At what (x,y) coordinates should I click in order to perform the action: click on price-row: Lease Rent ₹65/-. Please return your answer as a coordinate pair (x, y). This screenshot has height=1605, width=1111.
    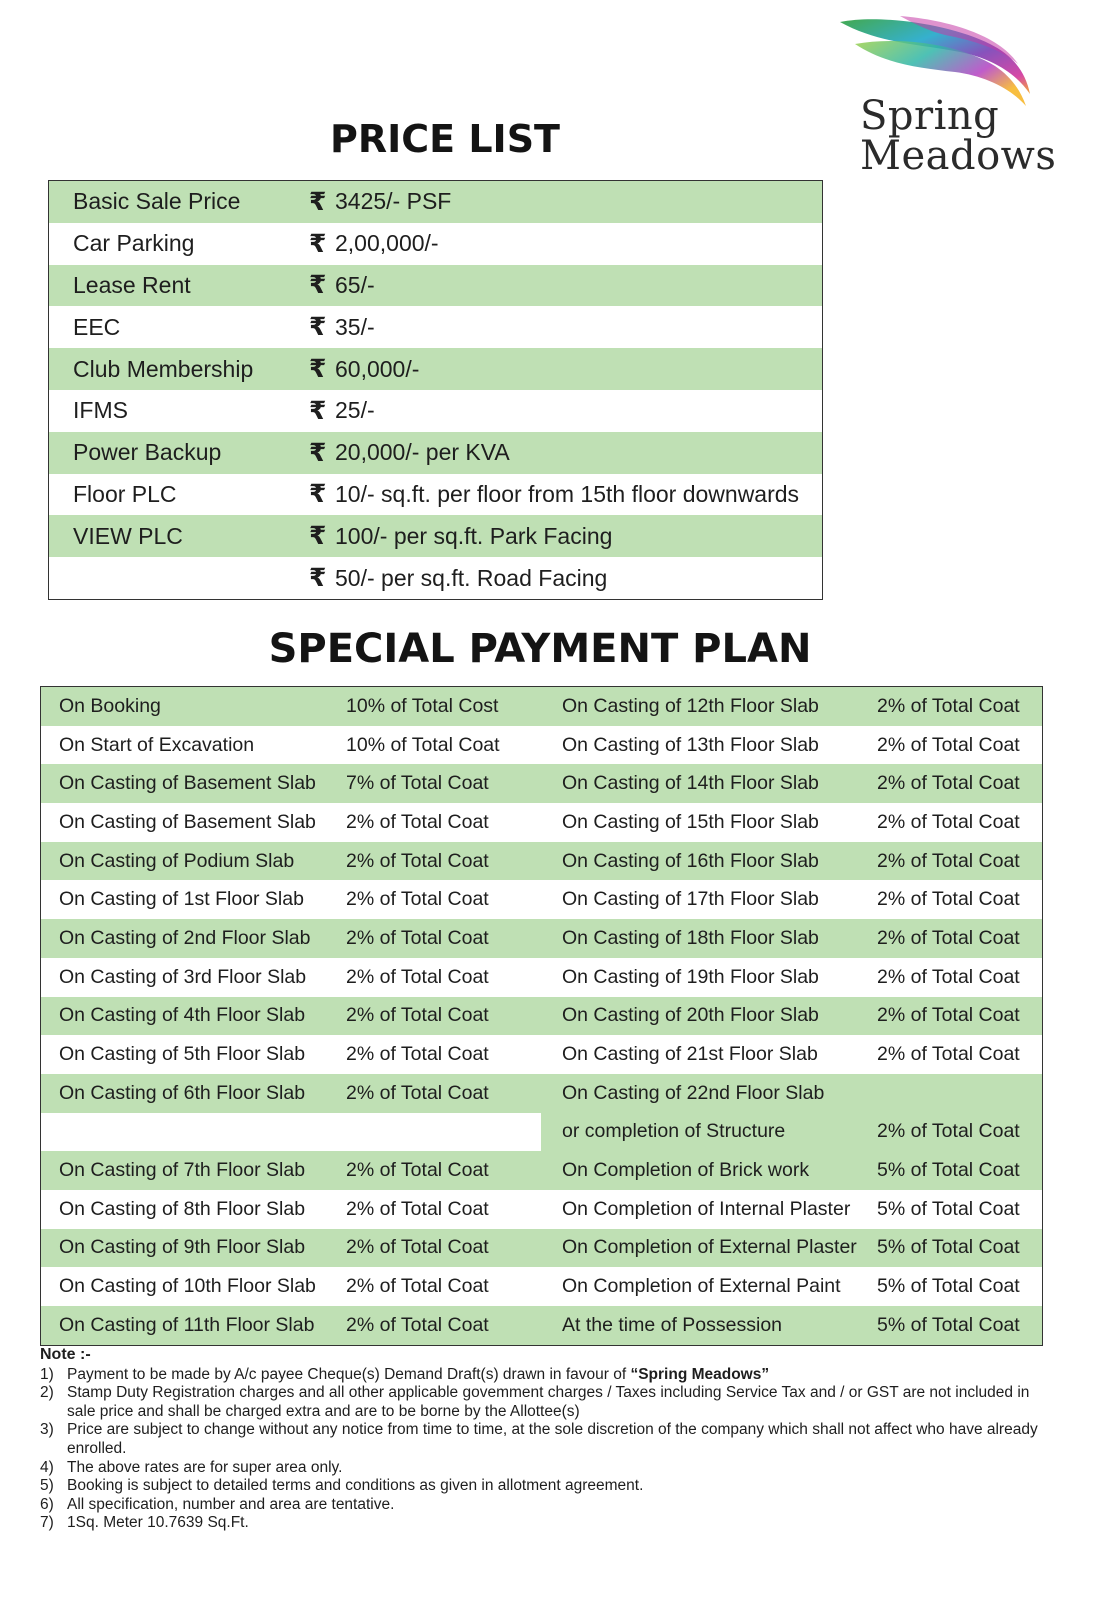
    Looking at the image, I should click on (435, 285).